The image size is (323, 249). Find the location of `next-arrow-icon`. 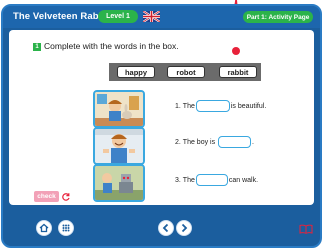

next-arrow-icon is located at coordinates (184, 228).